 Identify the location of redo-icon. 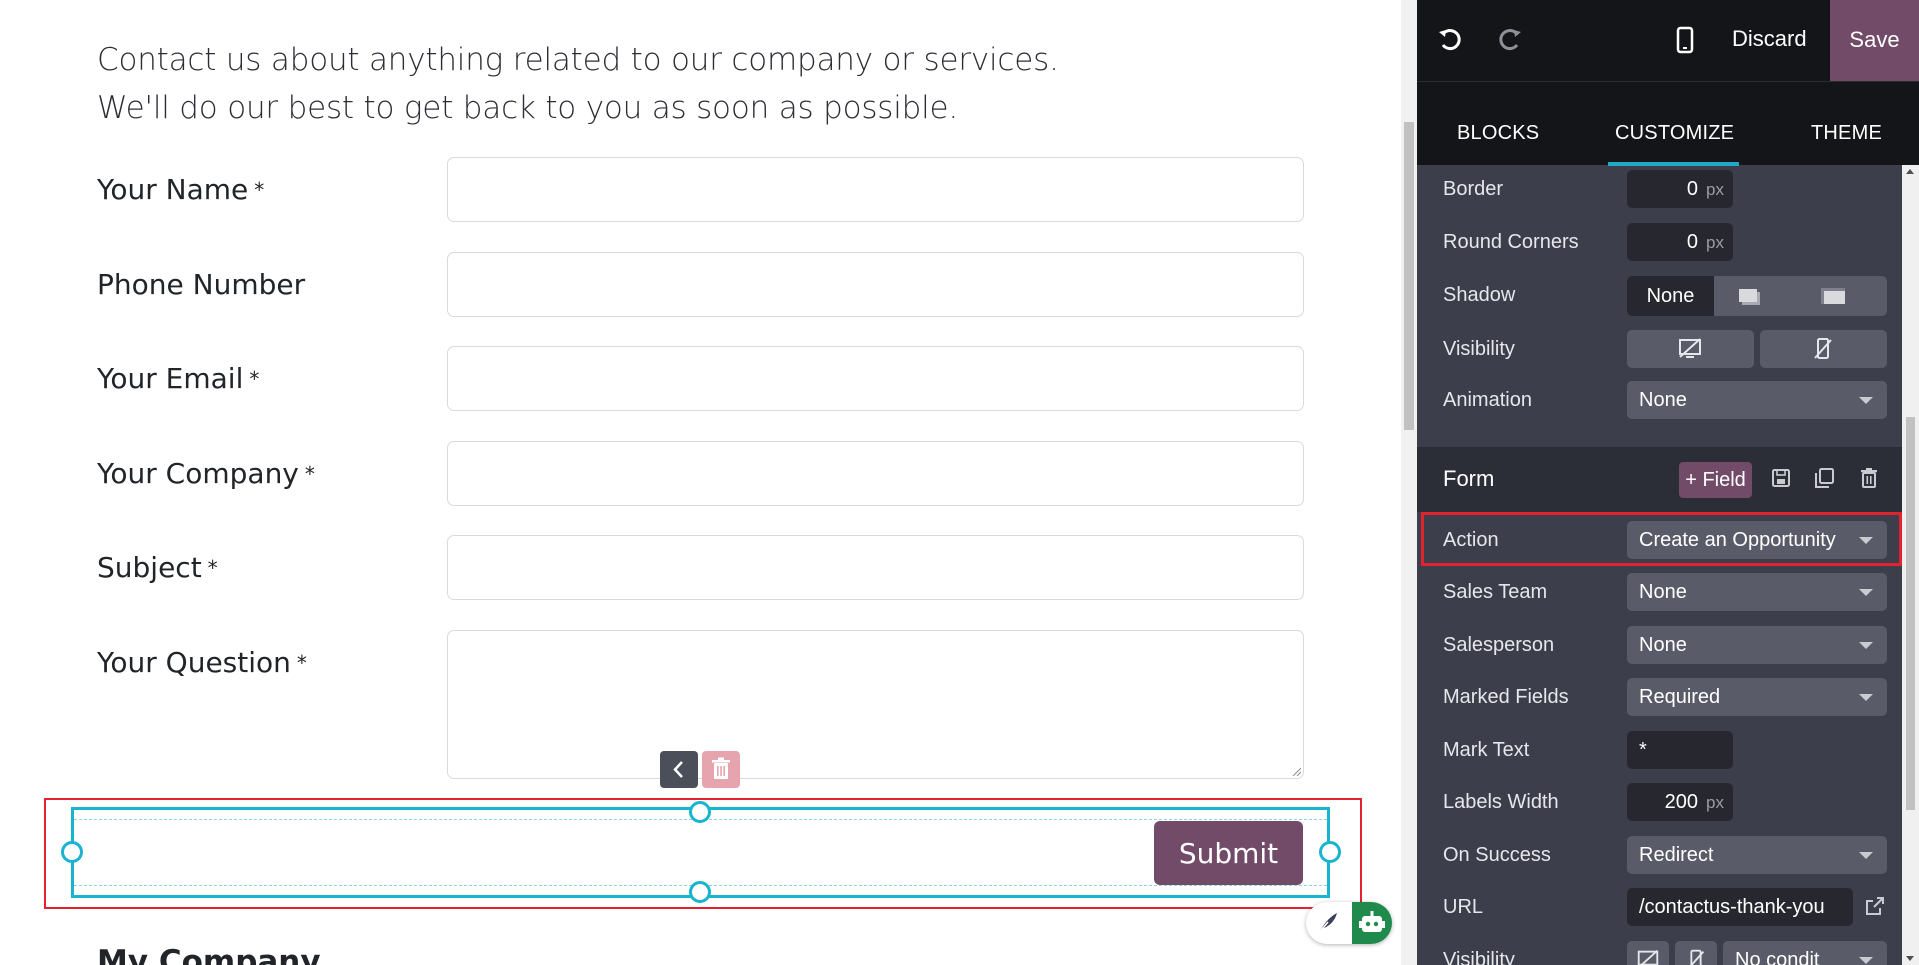
(1510, 40).